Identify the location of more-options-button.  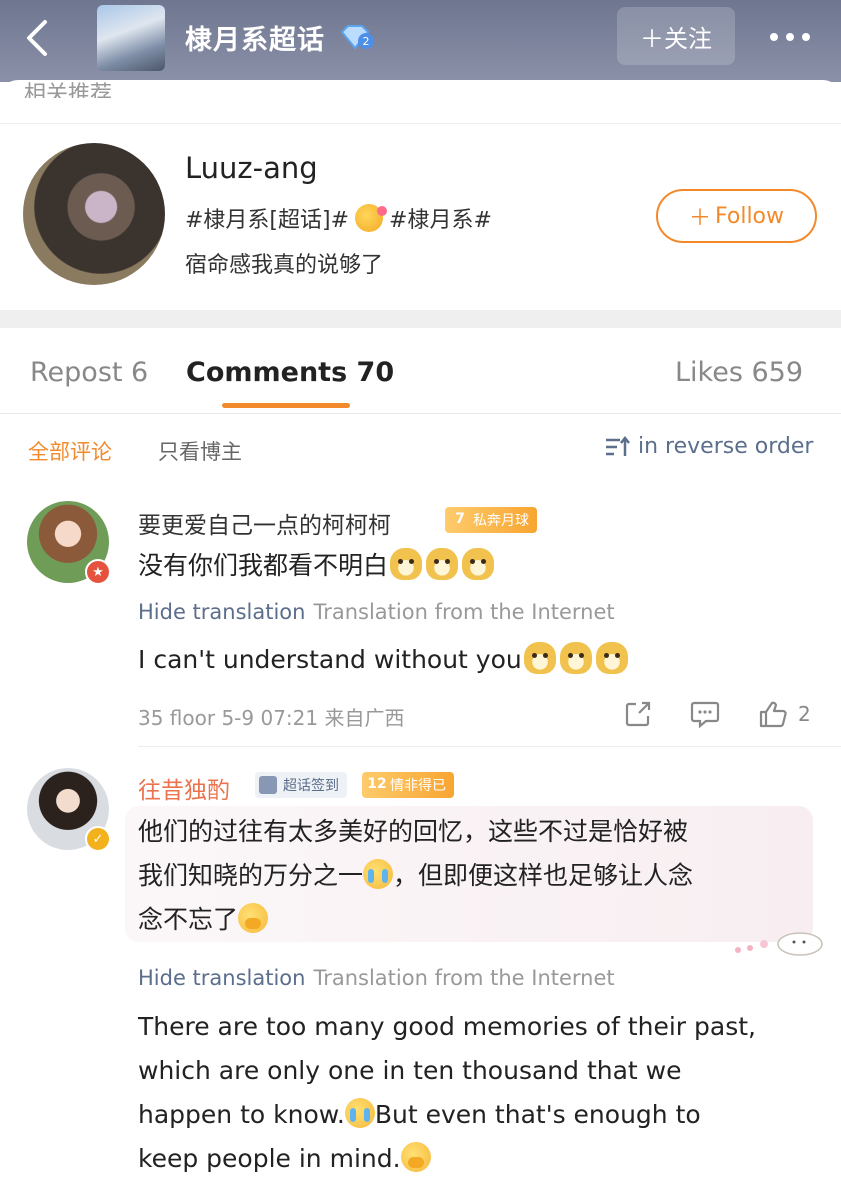
(790, 37).